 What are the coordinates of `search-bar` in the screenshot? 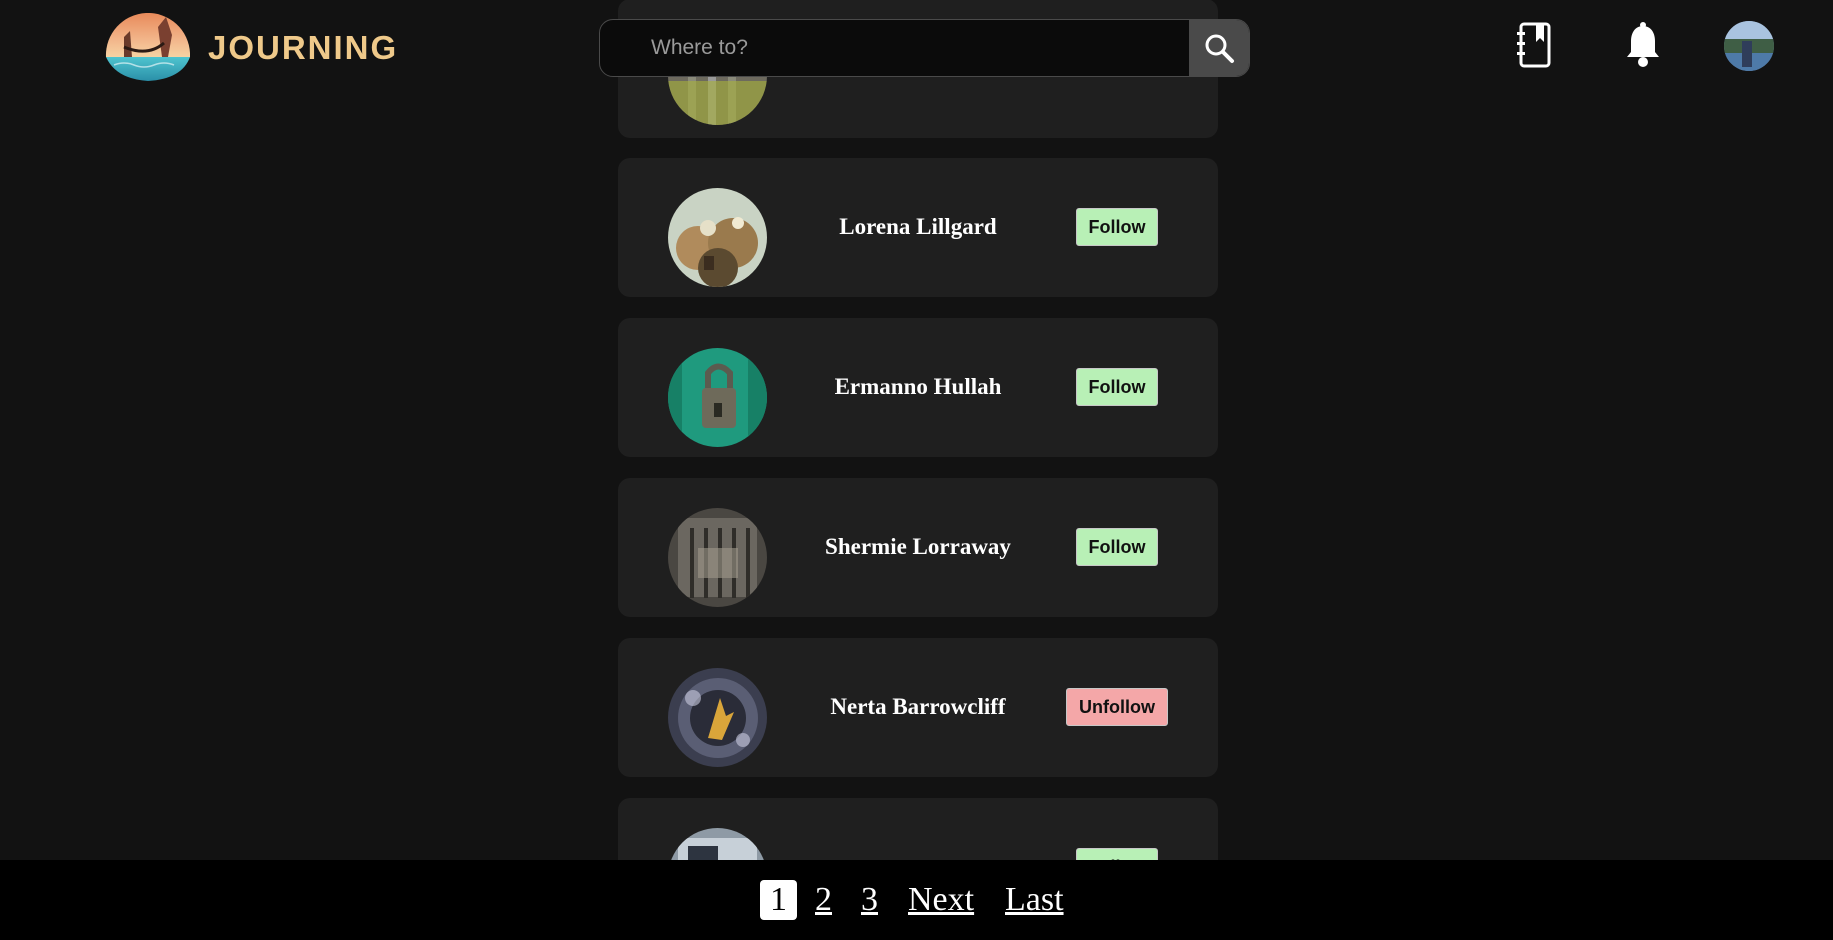 It's located at (924, 48).